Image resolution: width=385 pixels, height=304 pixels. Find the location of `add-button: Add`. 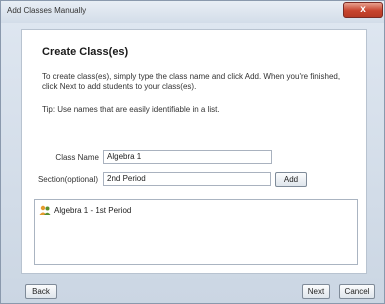

add-button: Add is located at coordinates (291, 179).